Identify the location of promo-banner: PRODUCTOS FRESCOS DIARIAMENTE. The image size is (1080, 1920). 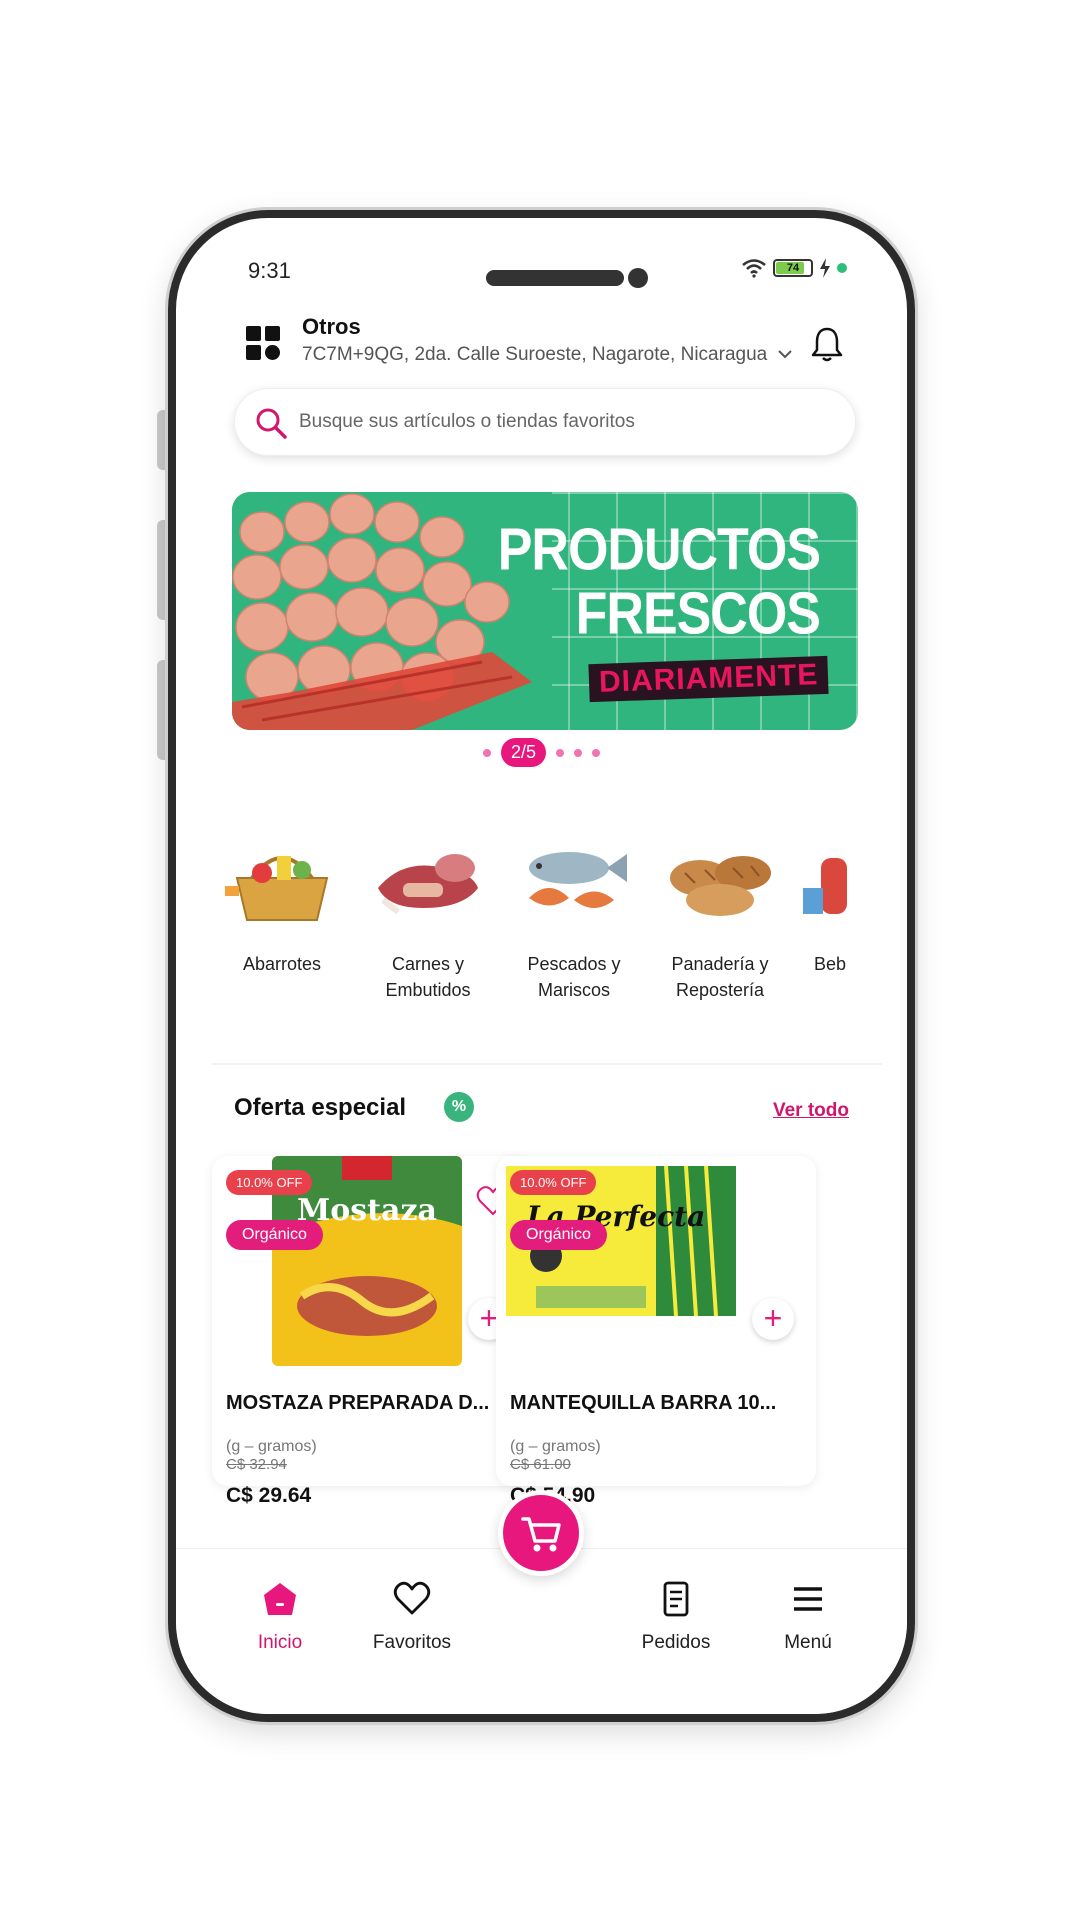
(545, 611).